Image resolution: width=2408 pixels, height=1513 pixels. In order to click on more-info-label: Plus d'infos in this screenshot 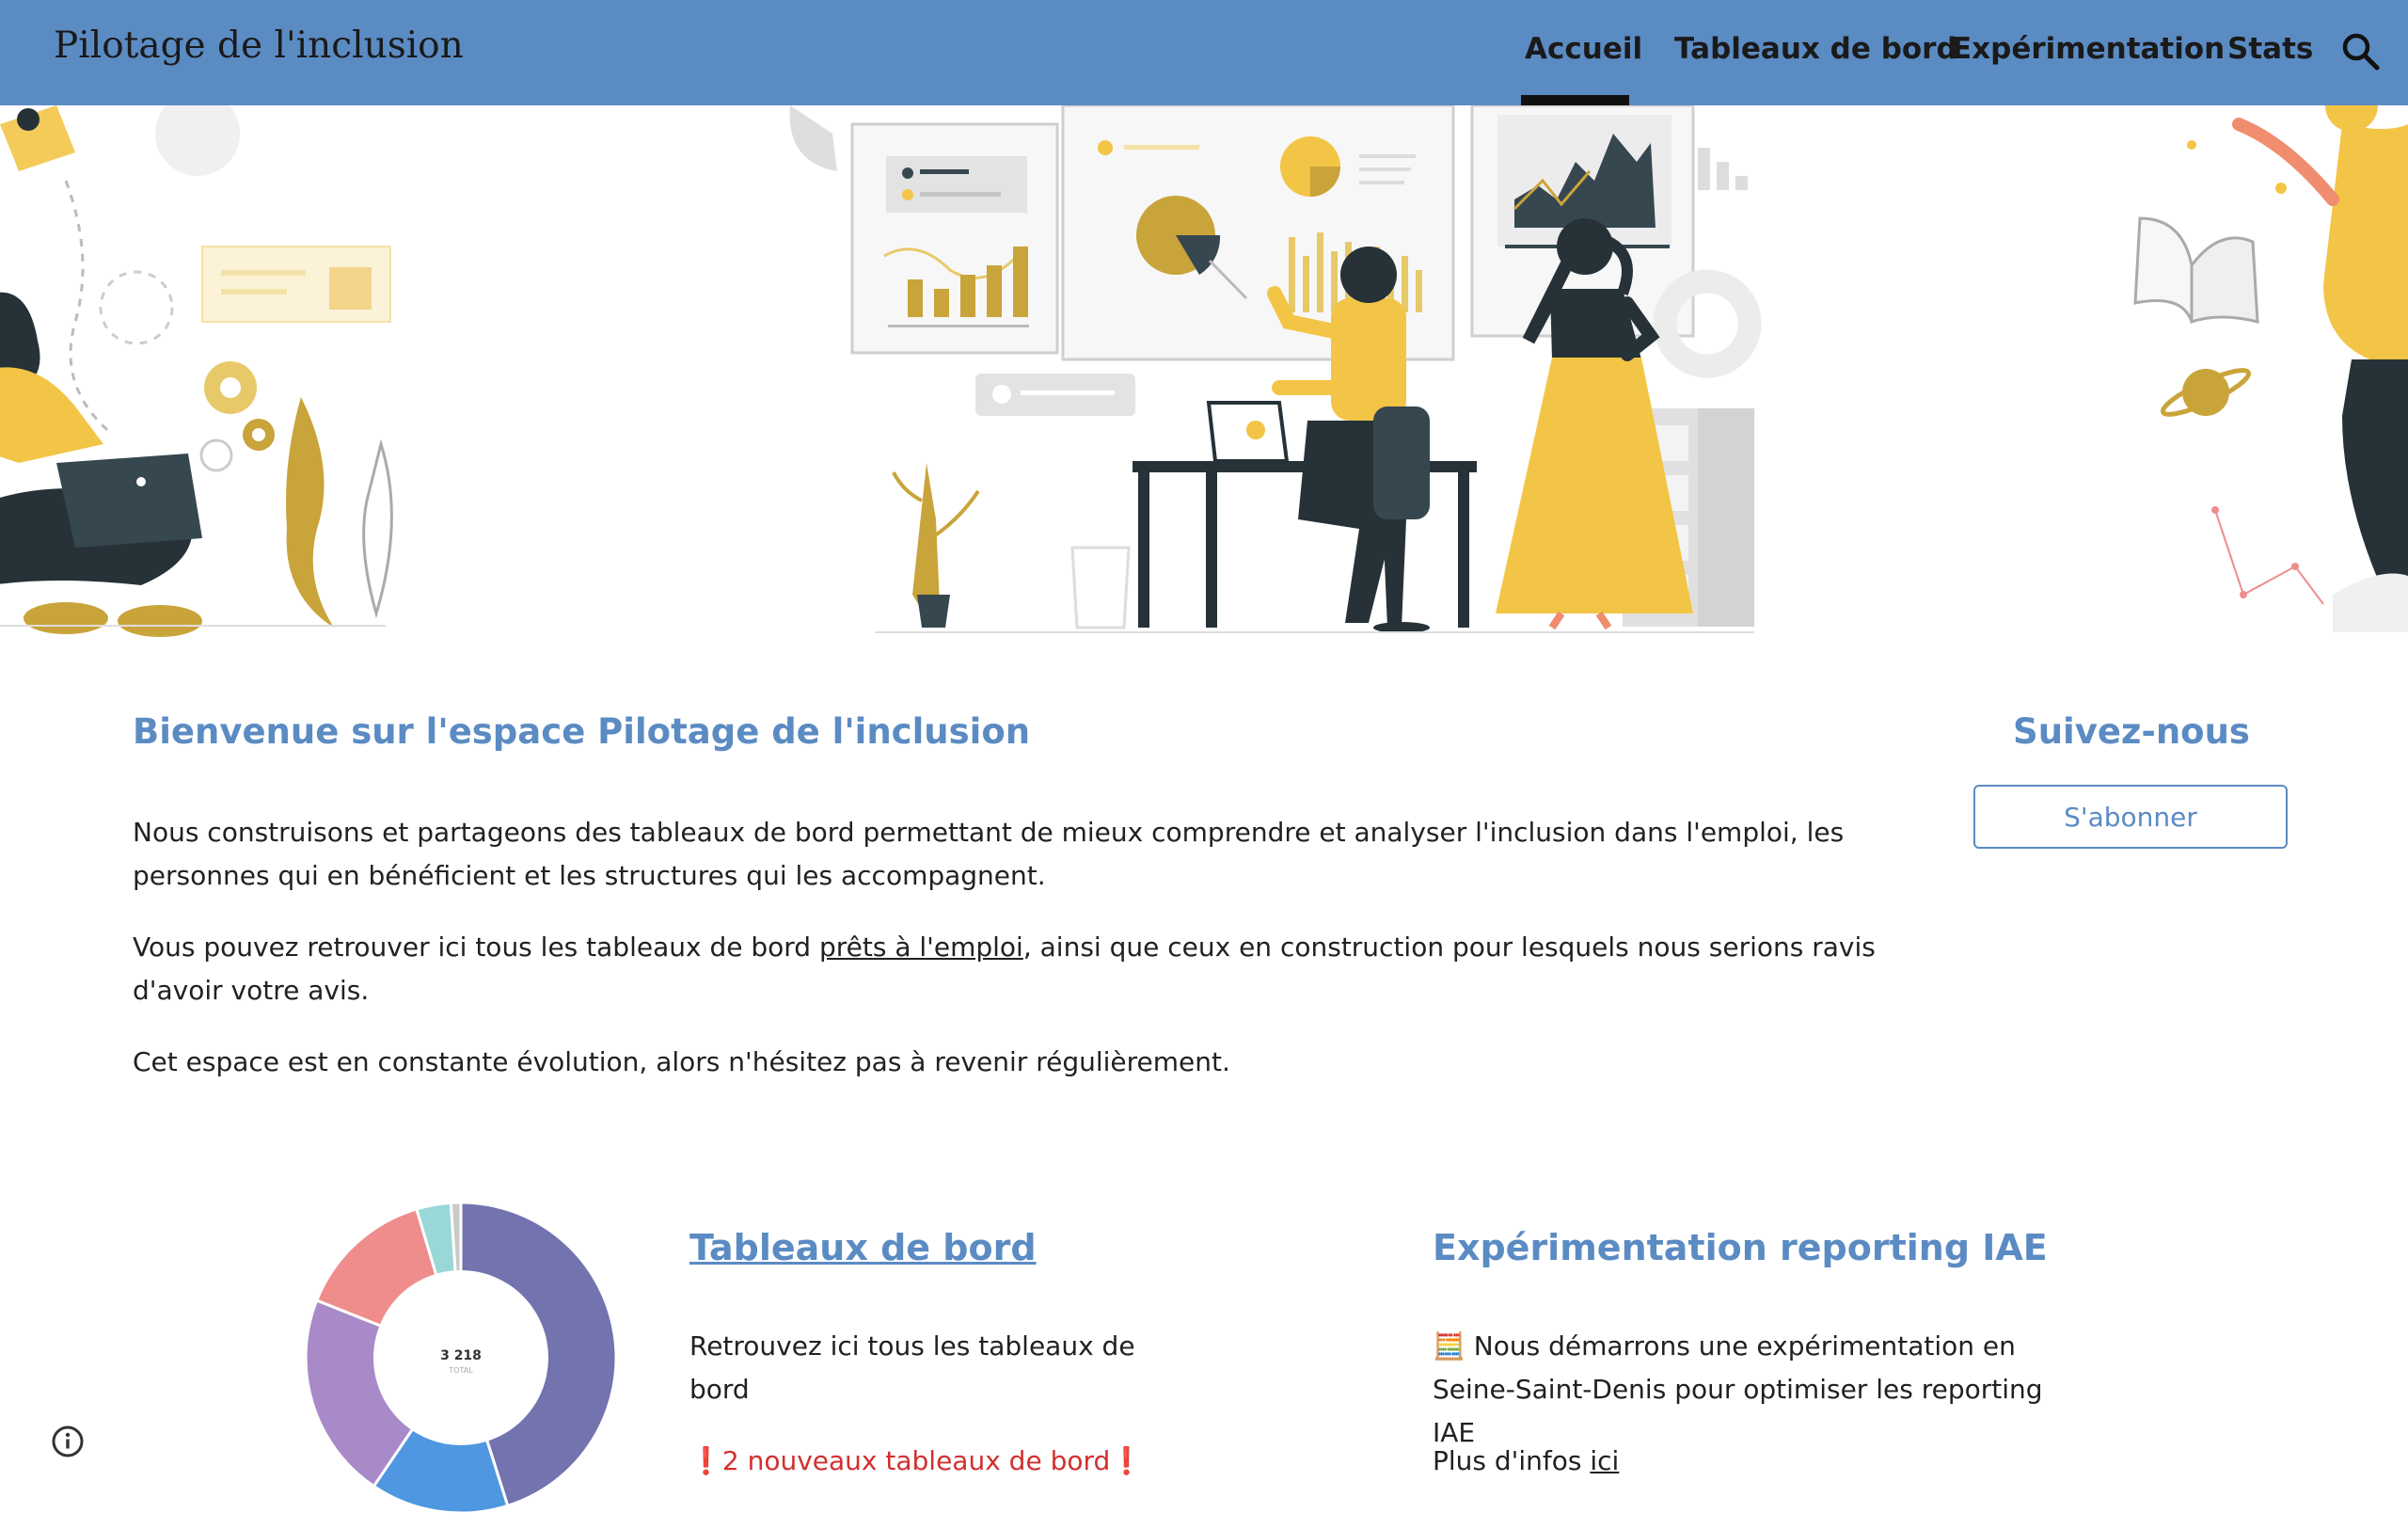, I will do `click(1512, 1460)`.